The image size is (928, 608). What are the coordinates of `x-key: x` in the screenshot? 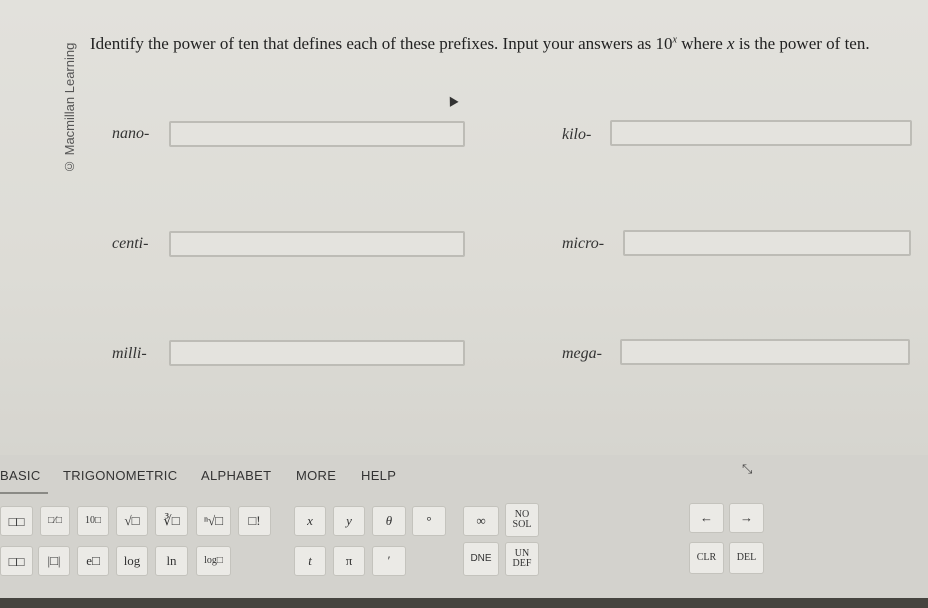 It's located at (310, 521).